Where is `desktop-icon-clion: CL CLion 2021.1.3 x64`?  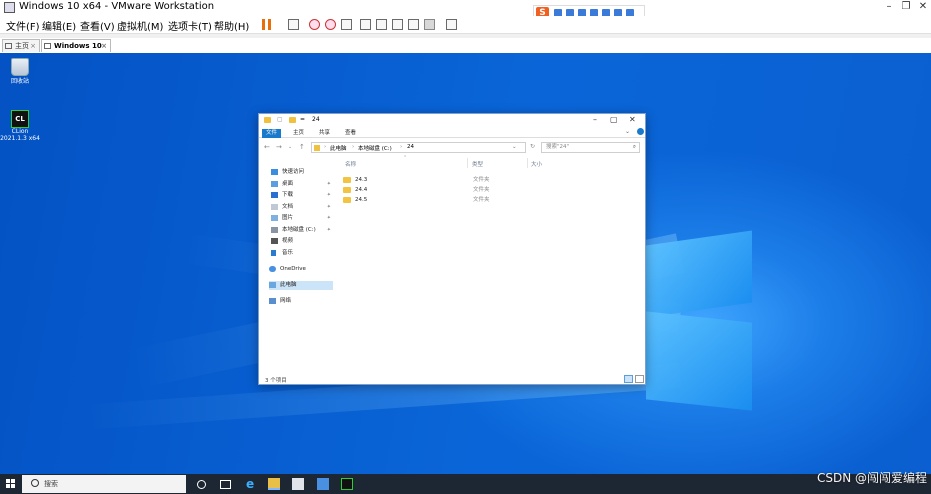
desktop-icon-clion: CL CLion 2021.1.3 x64 is located at coordinates (20, 126).